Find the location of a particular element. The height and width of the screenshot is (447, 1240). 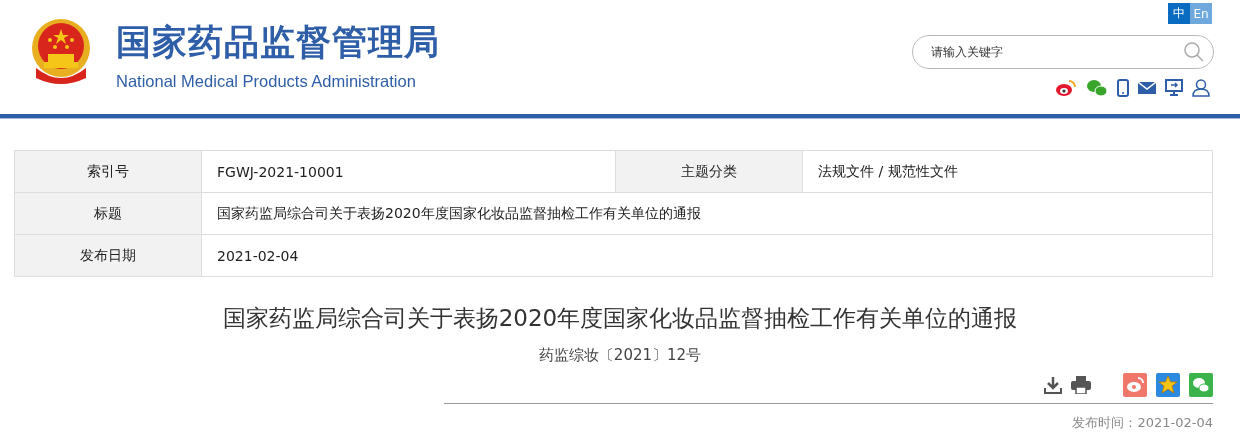

language-tab: 中 is located at coordinates (1179, 13).